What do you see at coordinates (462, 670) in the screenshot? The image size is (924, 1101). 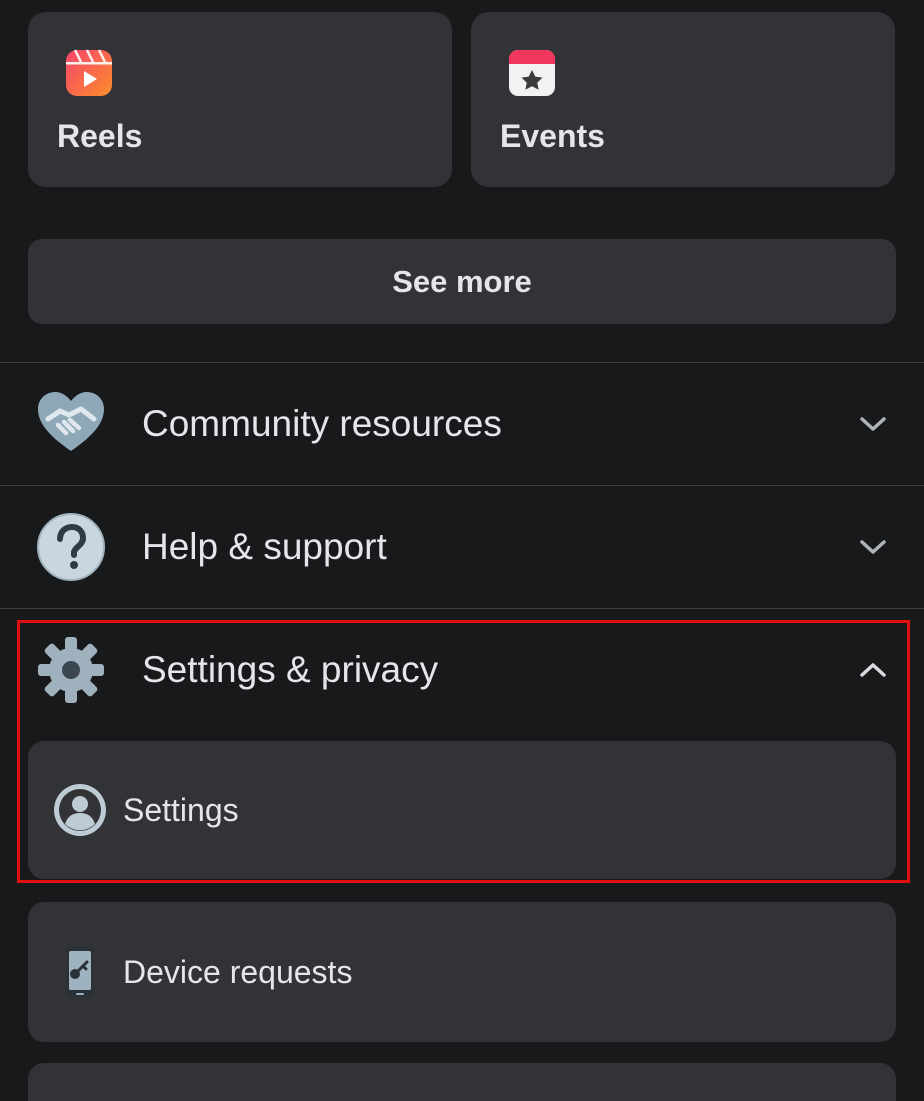 I see `settings-privacy-section: Settings & privacy` at bounding box center [462, 670].